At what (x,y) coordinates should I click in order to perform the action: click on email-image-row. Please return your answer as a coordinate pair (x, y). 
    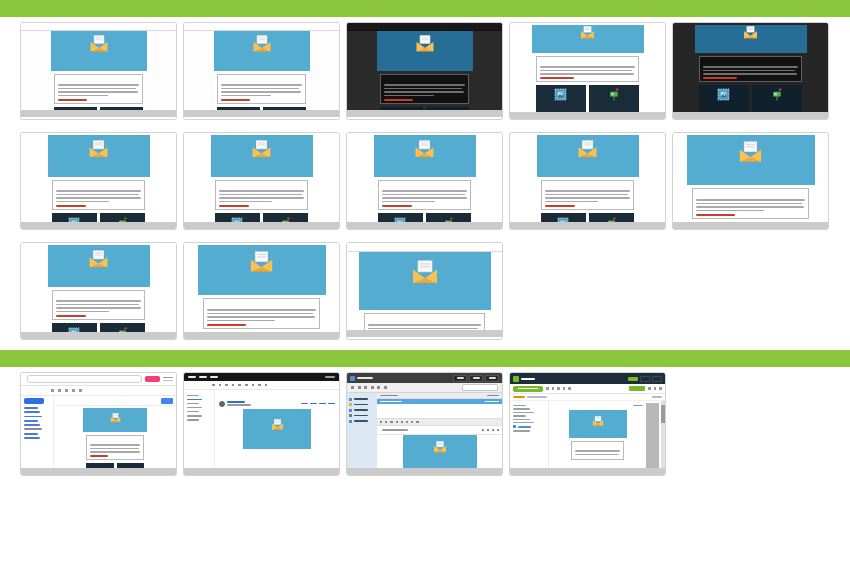
    Looking at the image, I should click on (750, 98).